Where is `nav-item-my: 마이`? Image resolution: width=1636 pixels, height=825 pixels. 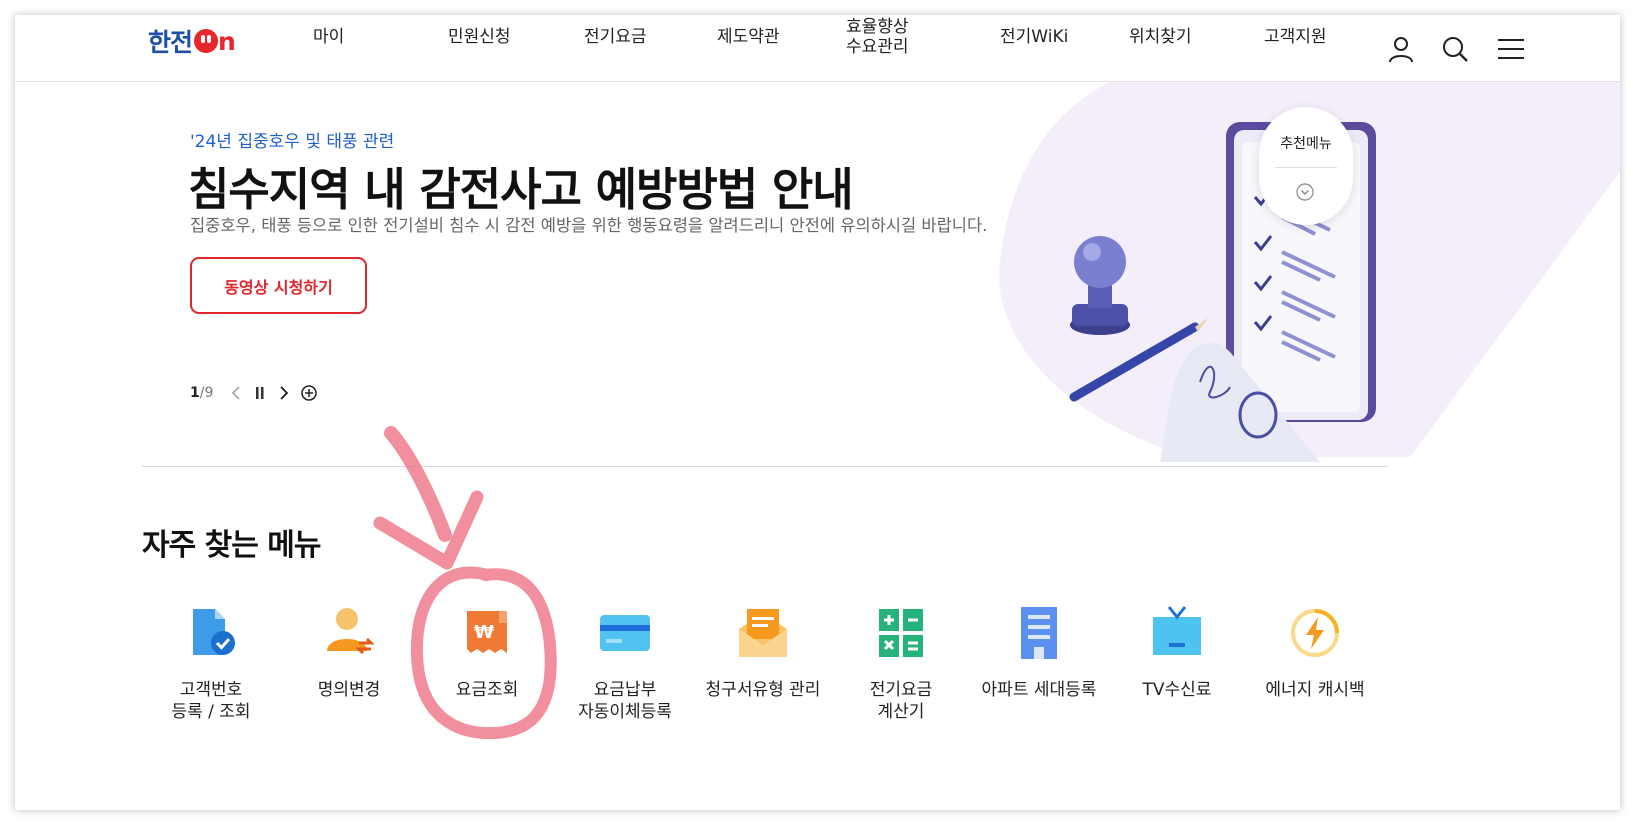 nav-item-my: 마이 is located at coordinates (328, 37).